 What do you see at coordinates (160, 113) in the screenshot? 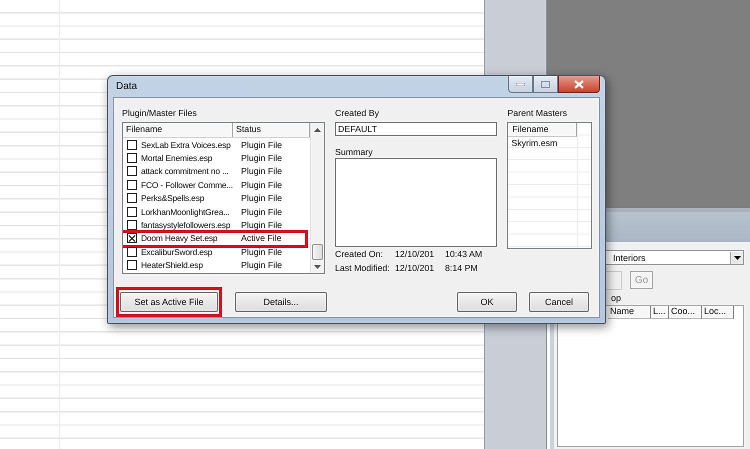
I see `group-label: Plugin/Master Files` at bounding box center [160, 113].